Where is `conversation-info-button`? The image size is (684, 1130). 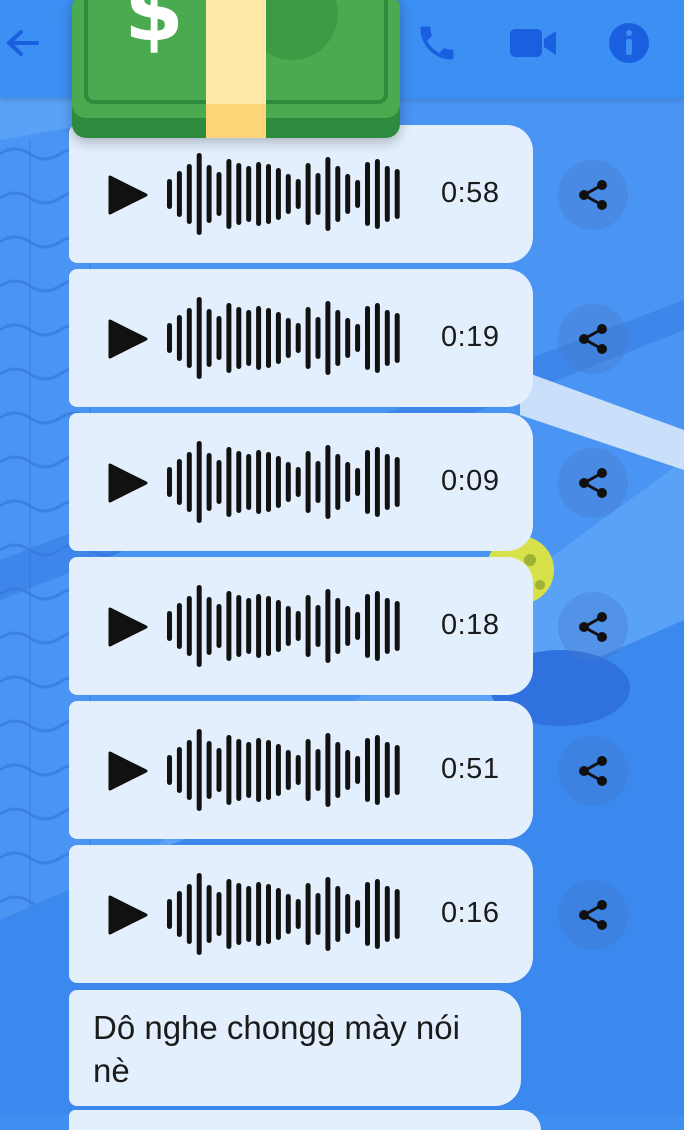 conversation-info-button is located at coordinates (629, 43).